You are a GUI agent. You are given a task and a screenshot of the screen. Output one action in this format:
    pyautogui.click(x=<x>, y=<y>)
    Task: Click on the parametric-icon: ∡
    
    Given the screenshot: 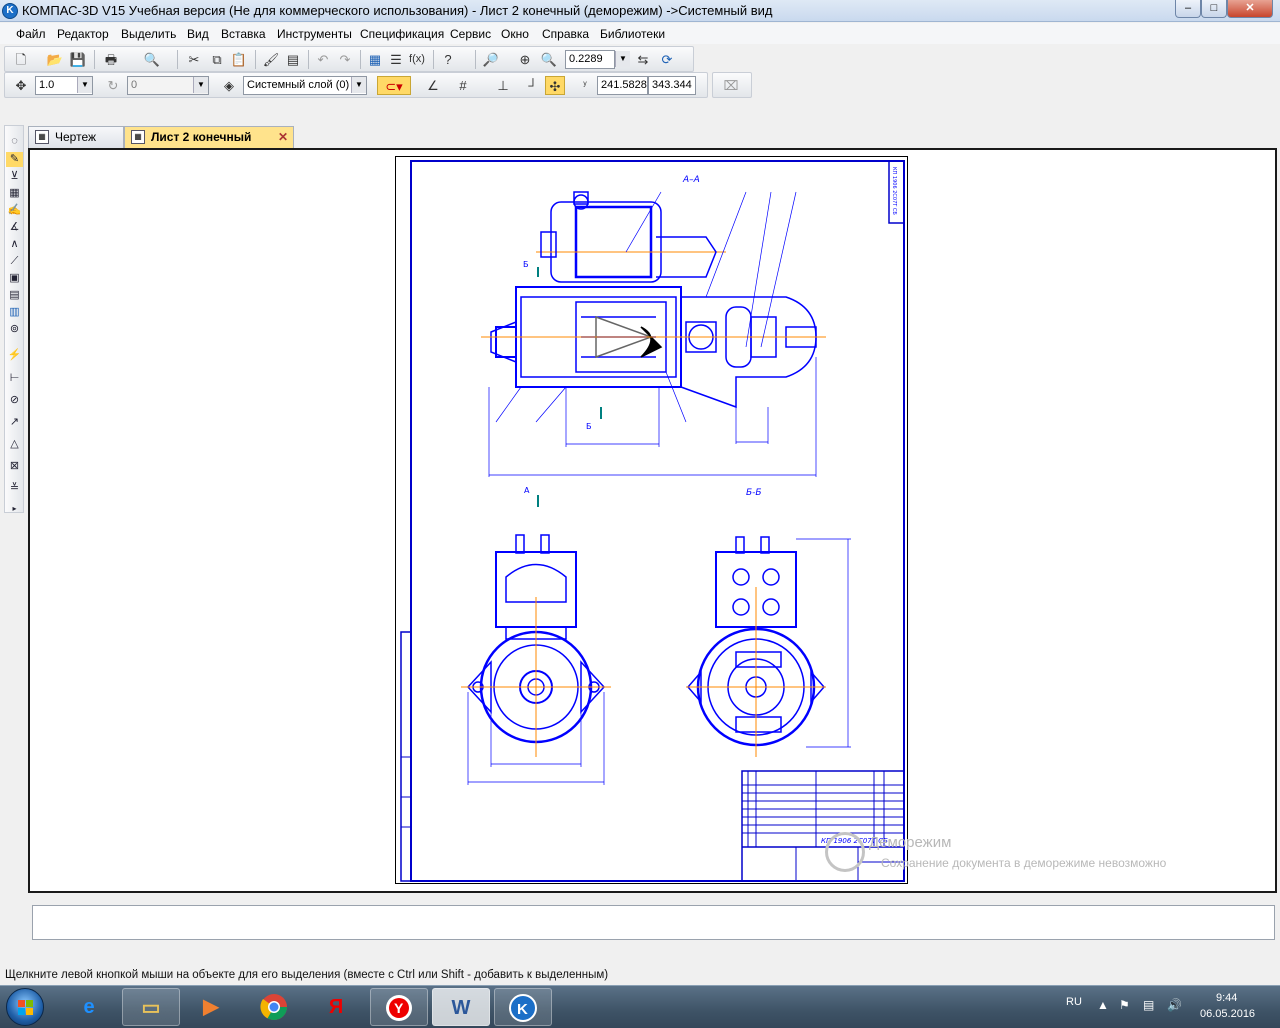 What is the action you would take?
    pyautogui.click(x=14, y=227)
    